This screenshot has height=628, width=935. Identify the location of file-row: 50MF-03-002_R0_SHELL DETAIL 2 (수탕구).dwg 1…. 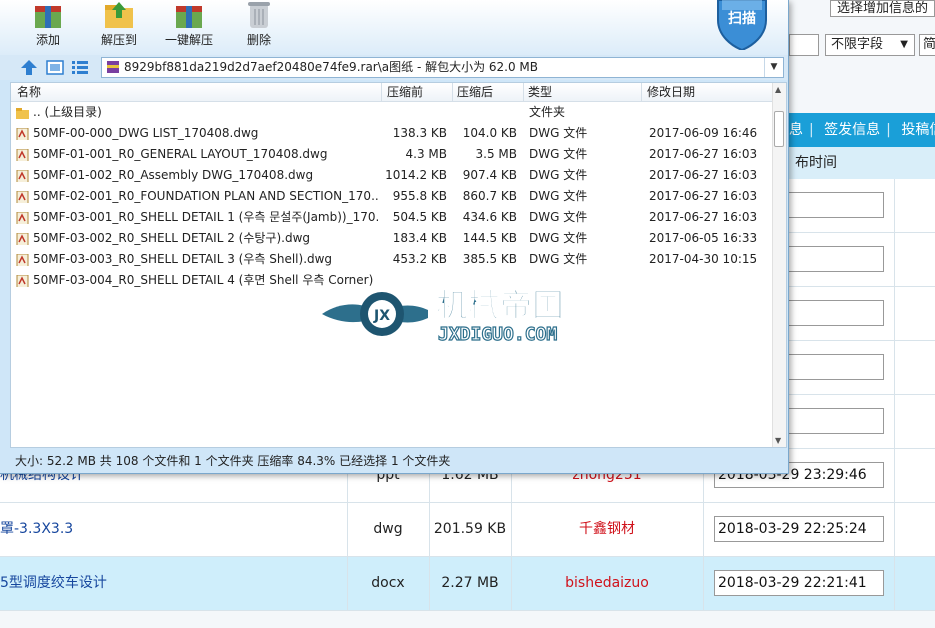
(392, 238).